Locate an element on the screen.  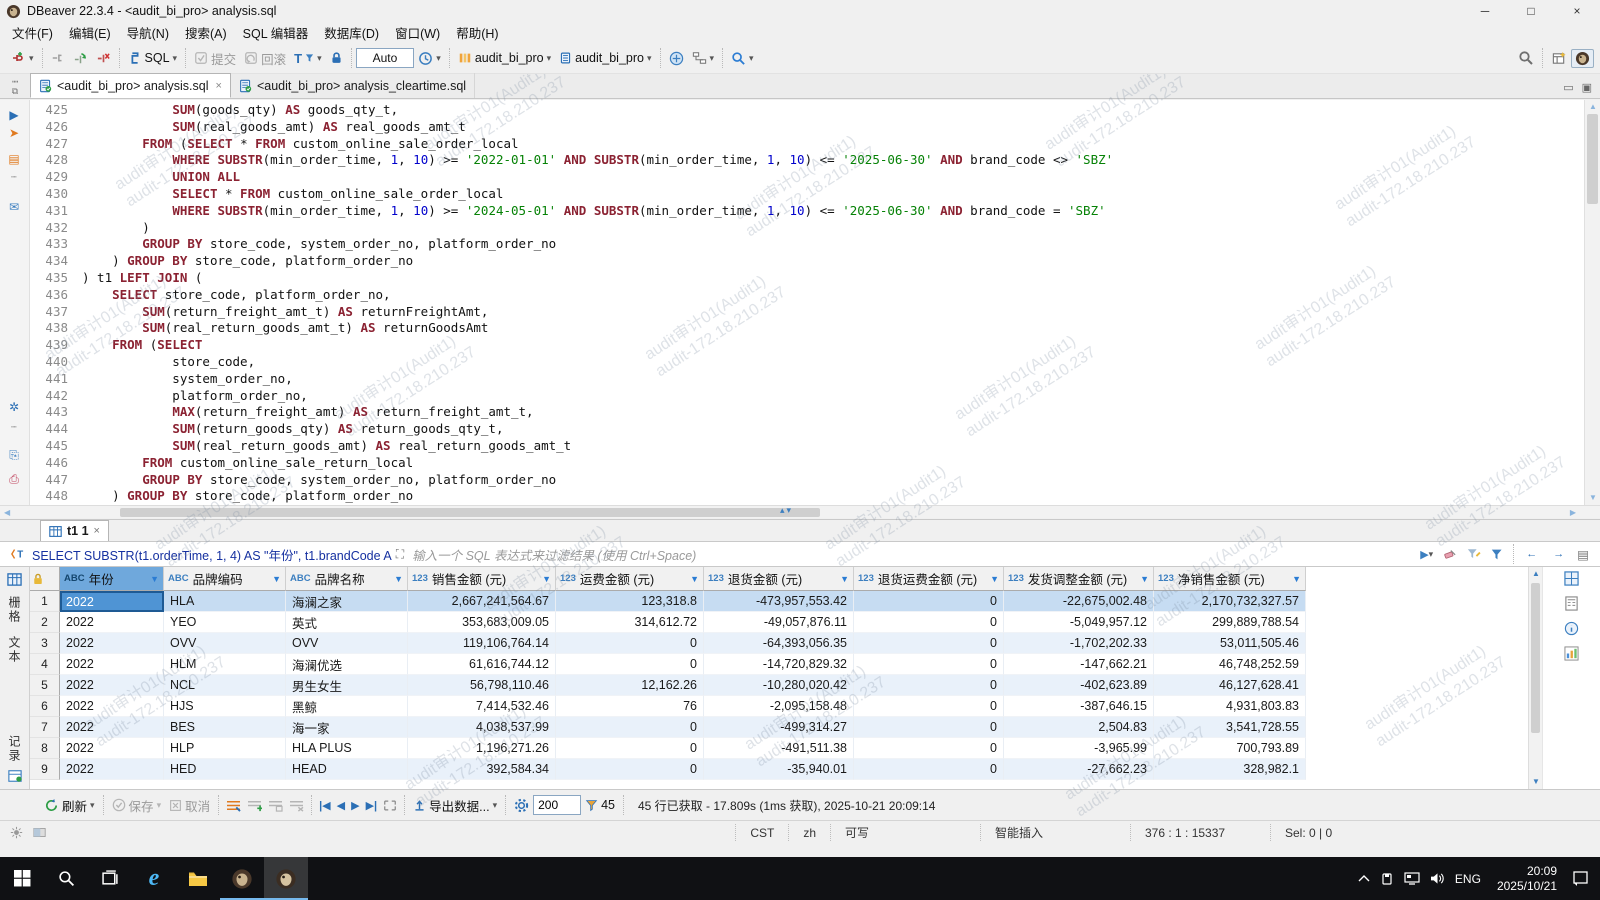
cell: 3,541,728.55 is located at coordinates (1230, 727).